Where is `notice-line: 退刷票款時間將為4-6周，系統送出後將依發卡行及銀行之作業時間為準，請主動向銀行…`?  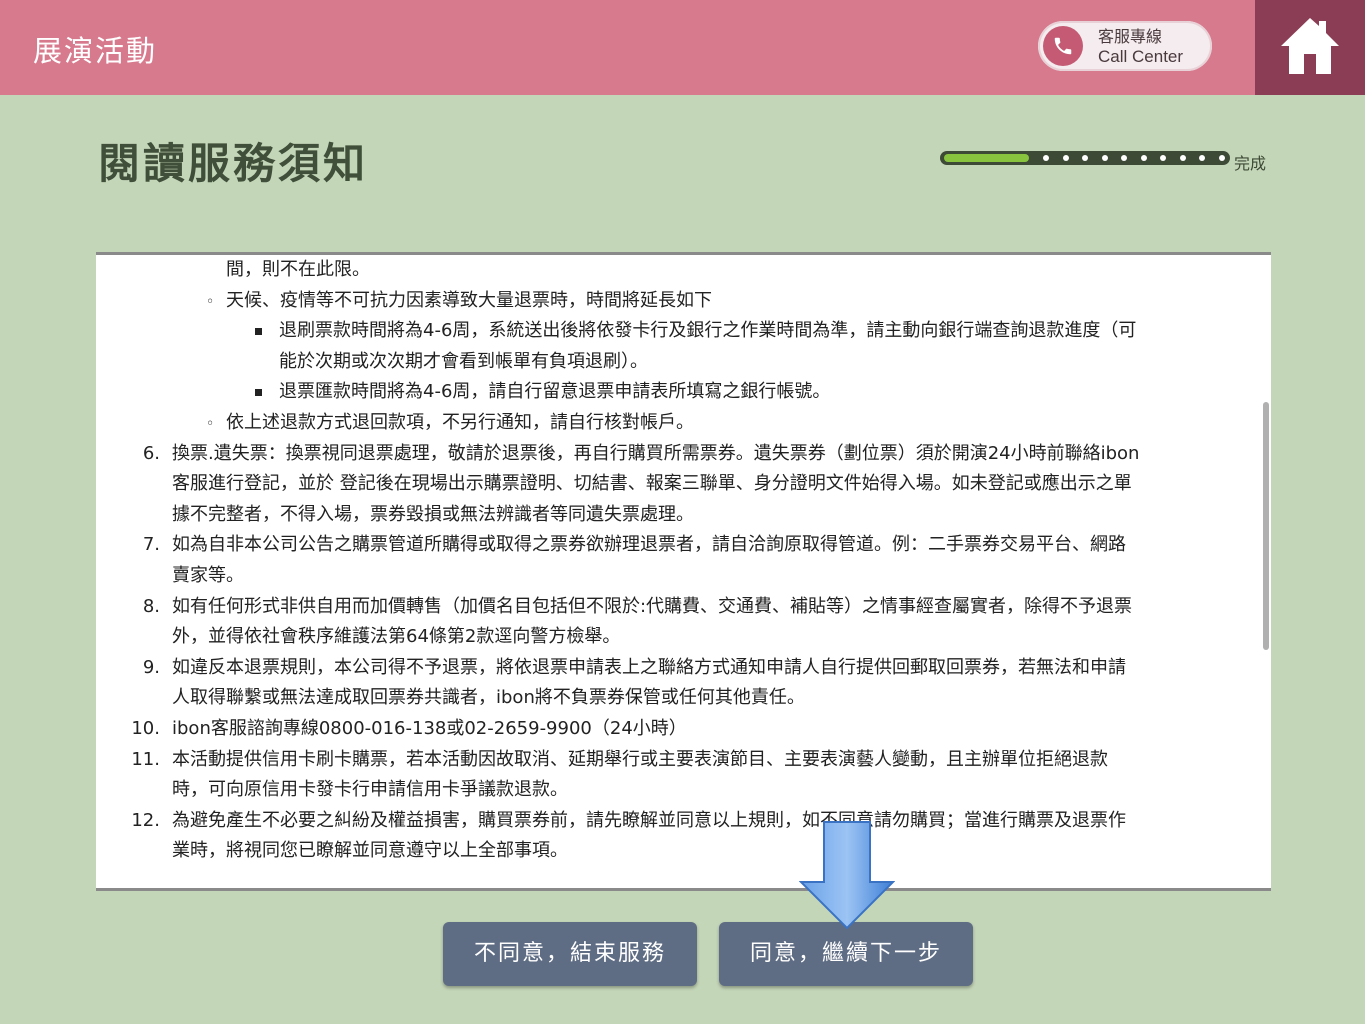 notice-line: 退刷票款時間將為4-6周，系統送出後將依發卡行及銀行之作業時間為準，請主動向銀行… is located at coordinates (708, 331).